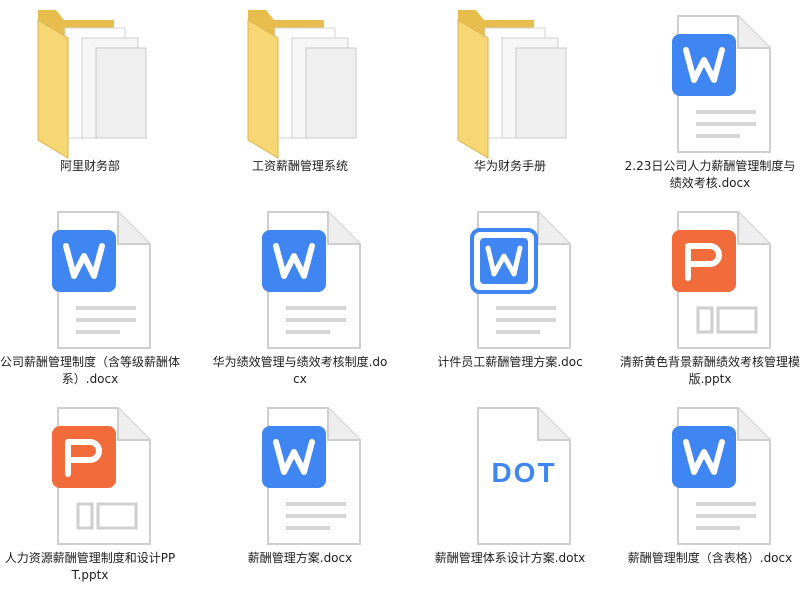 Image resolution: width=810 pixels, height=613 pixels. I want to click on file-item-salary-plan-docx: 薪酬管理方案.docx, so click(300, 492).